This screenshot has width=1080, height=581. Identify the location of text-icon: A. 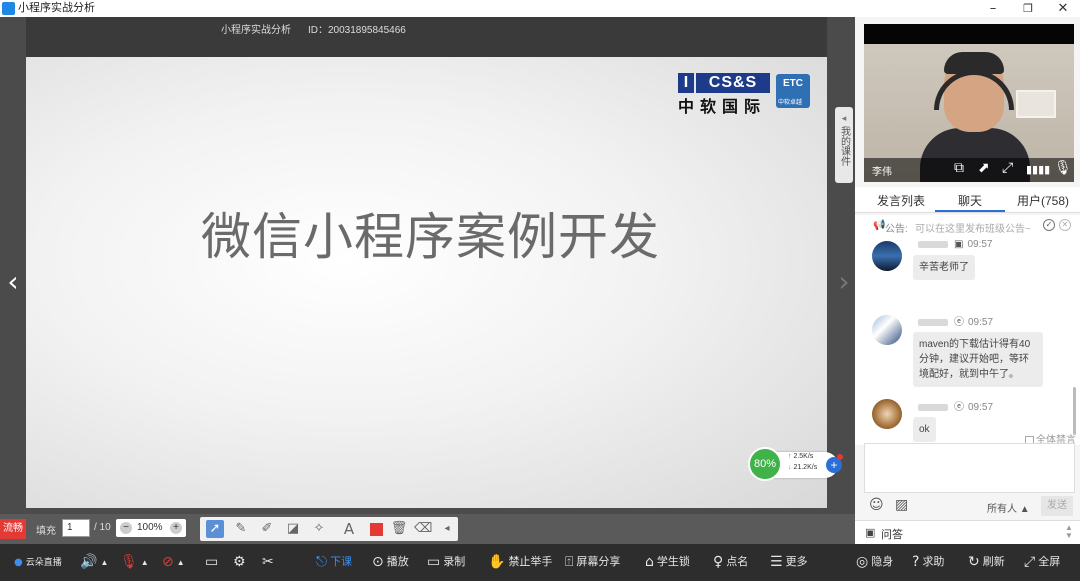
(349, 529).